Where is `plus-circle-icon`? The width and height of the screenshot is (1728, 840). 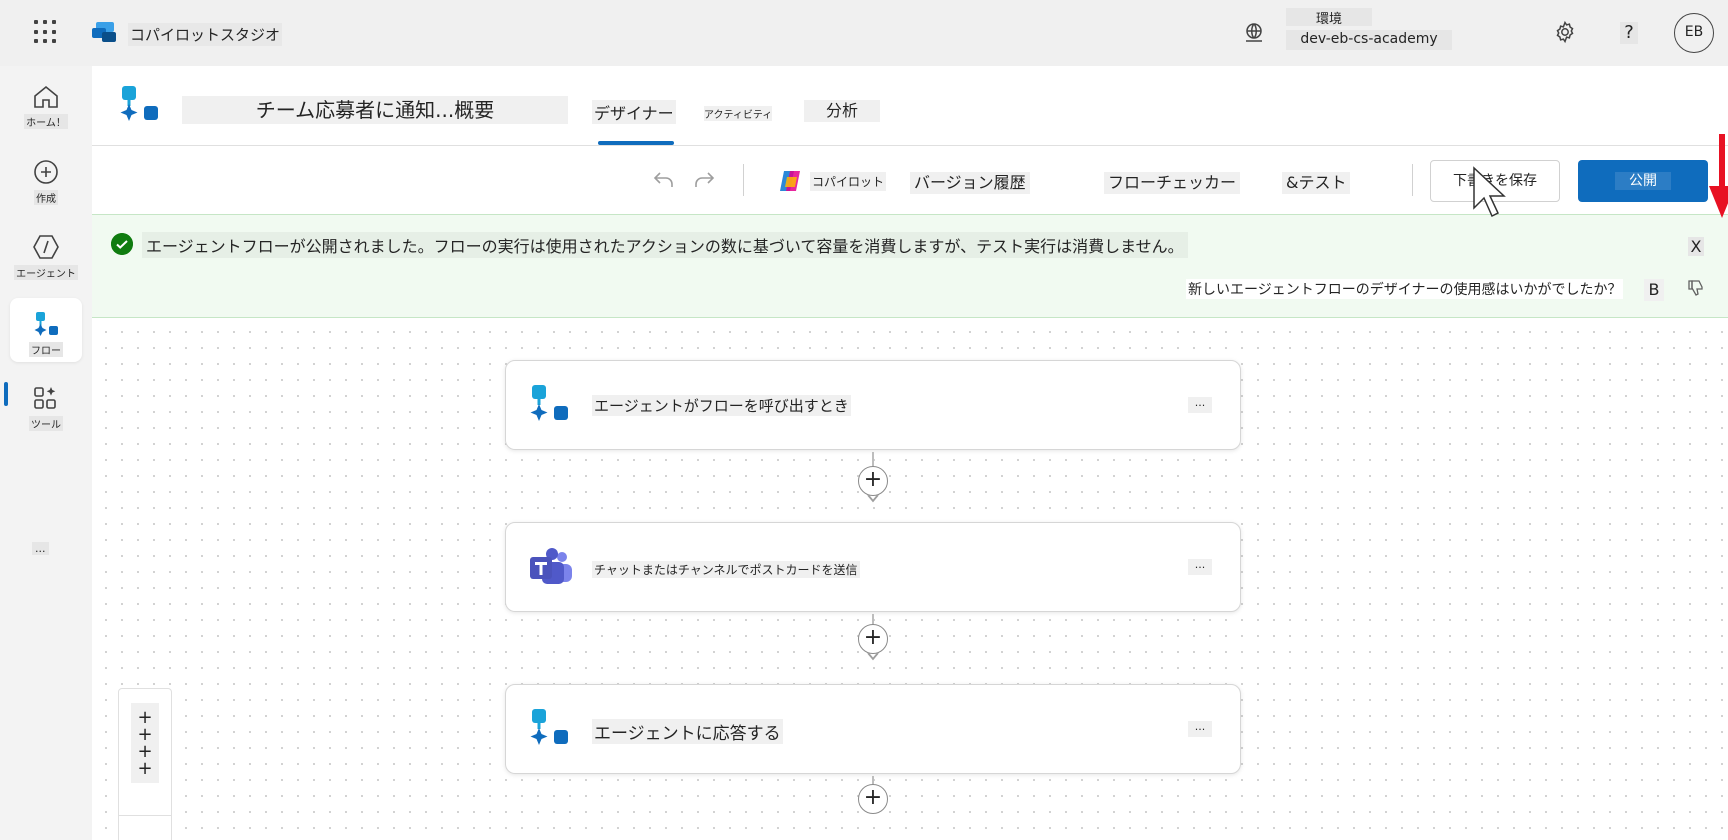
plus-circle-icon is located at coordinates (46, 172).